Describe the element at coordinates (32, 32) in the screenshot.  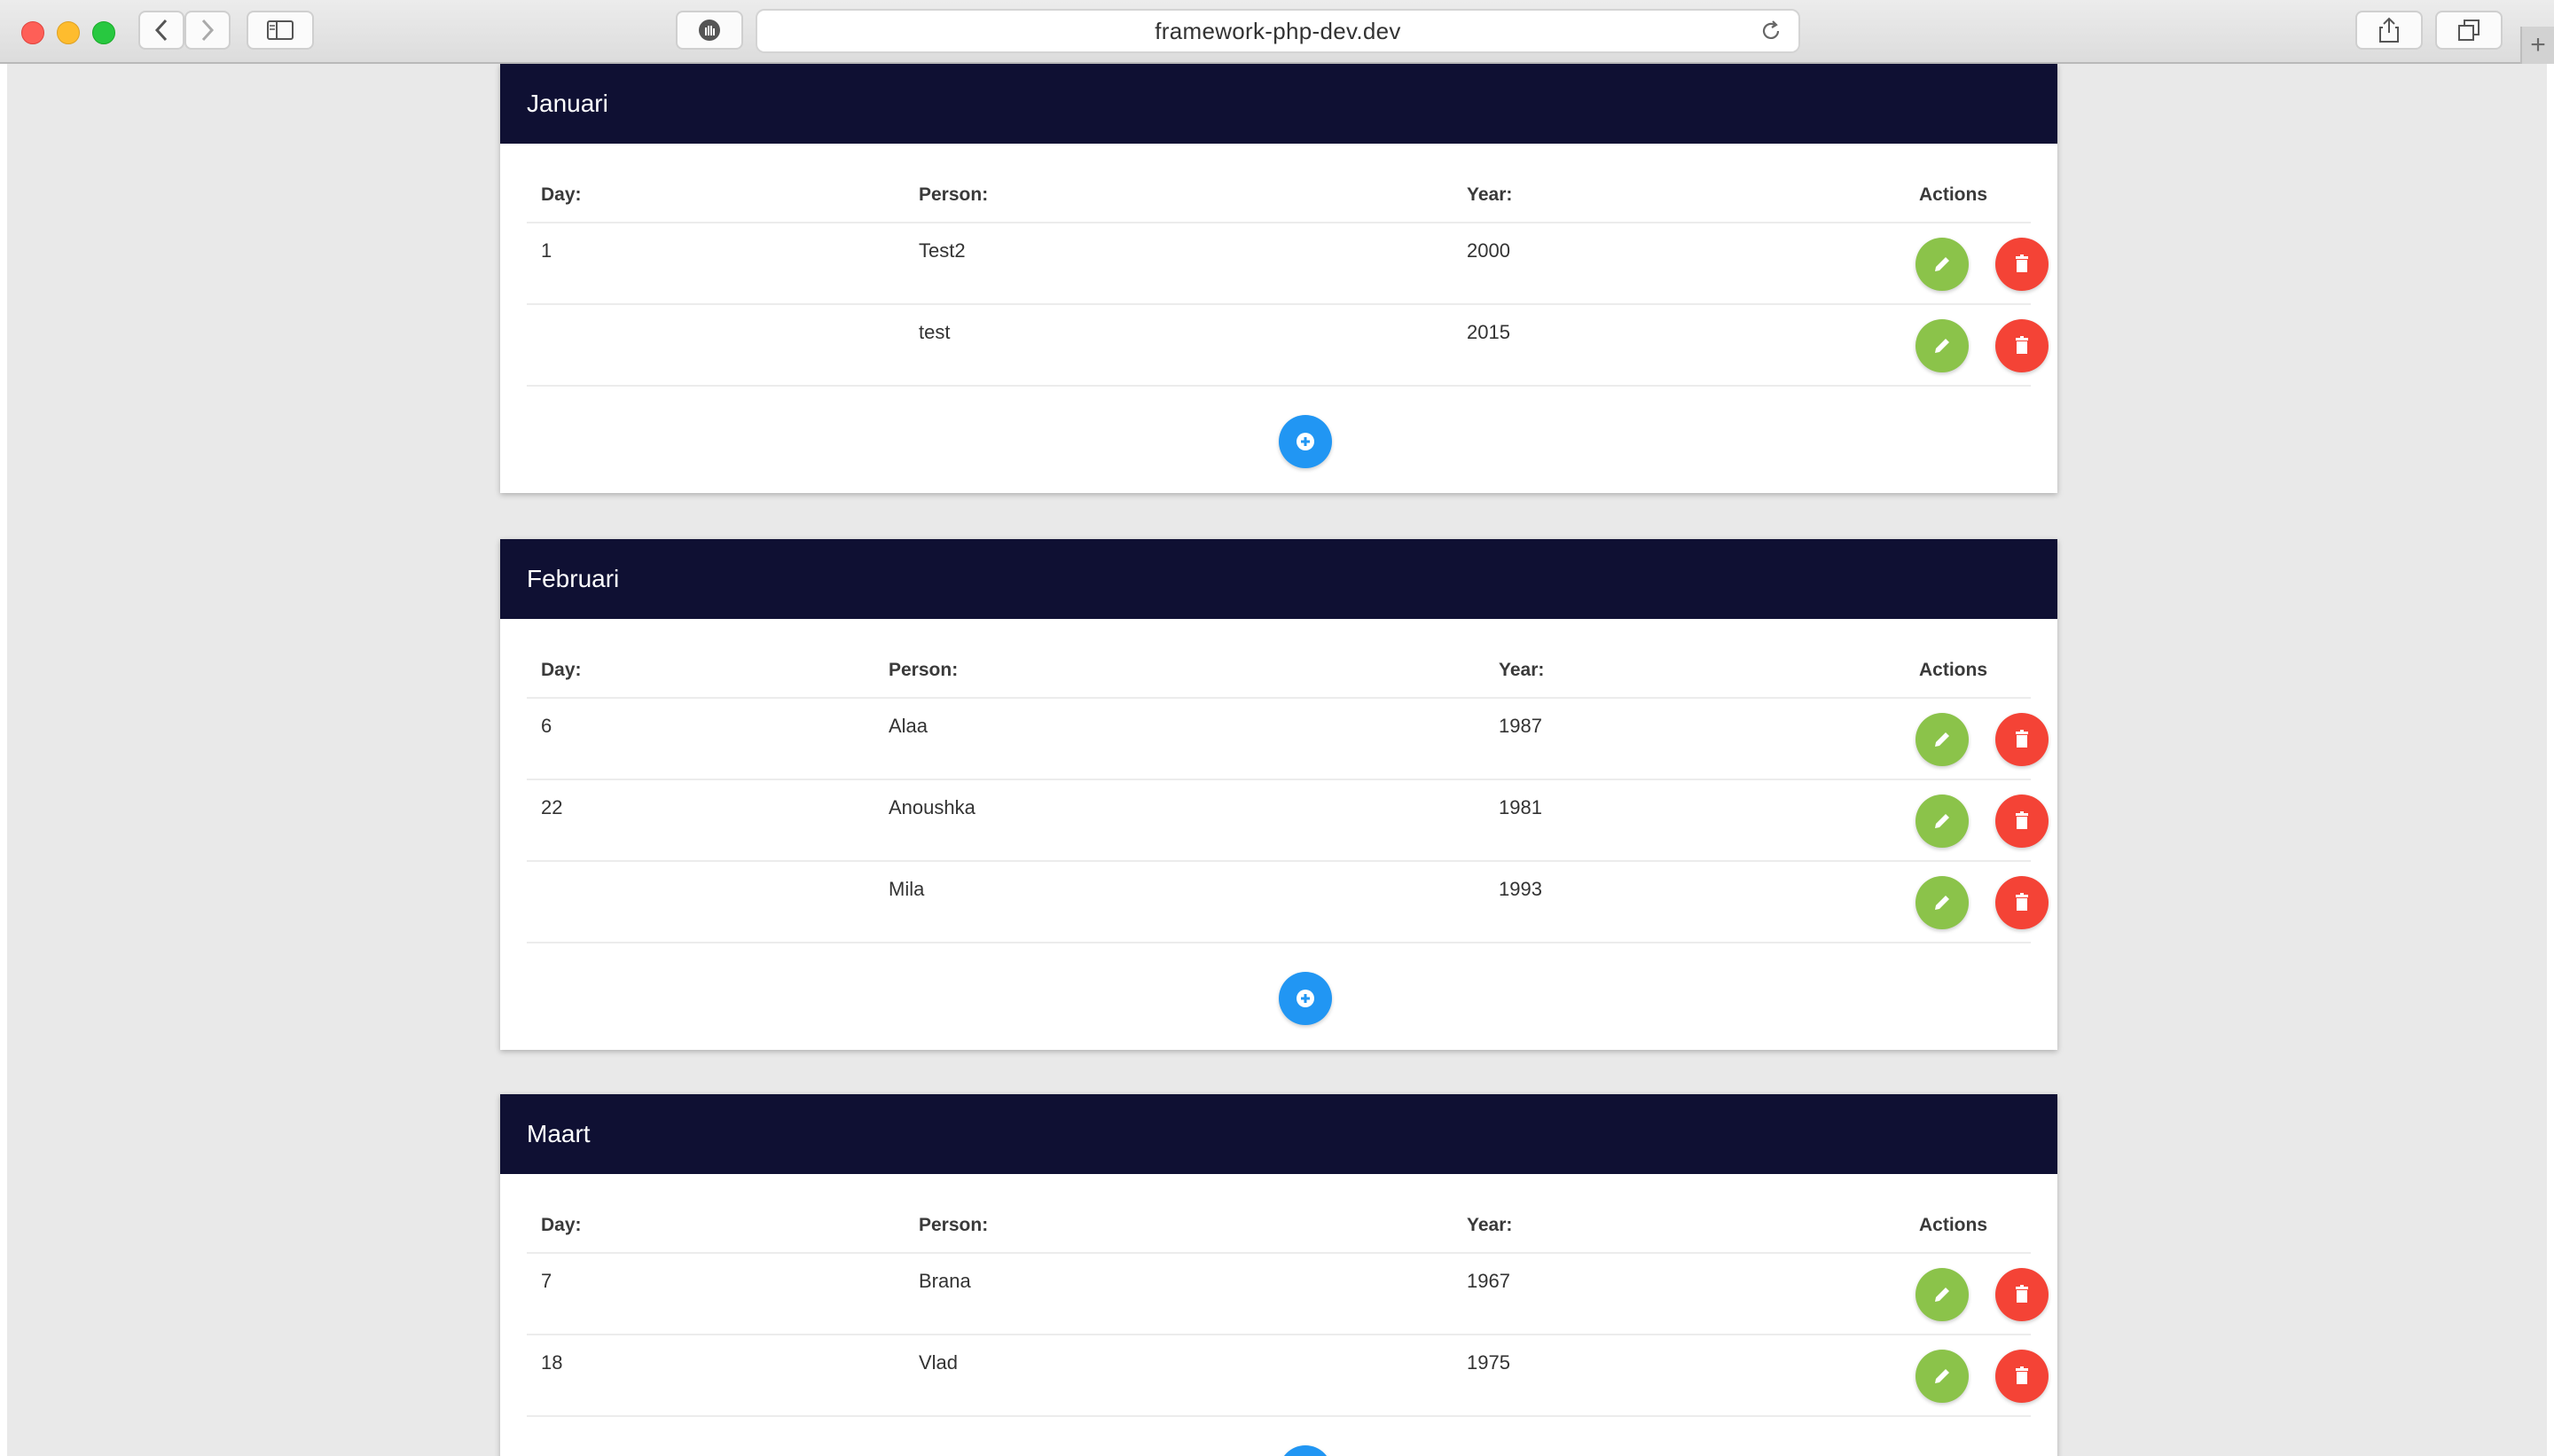
I see `close-window-button` at that location.